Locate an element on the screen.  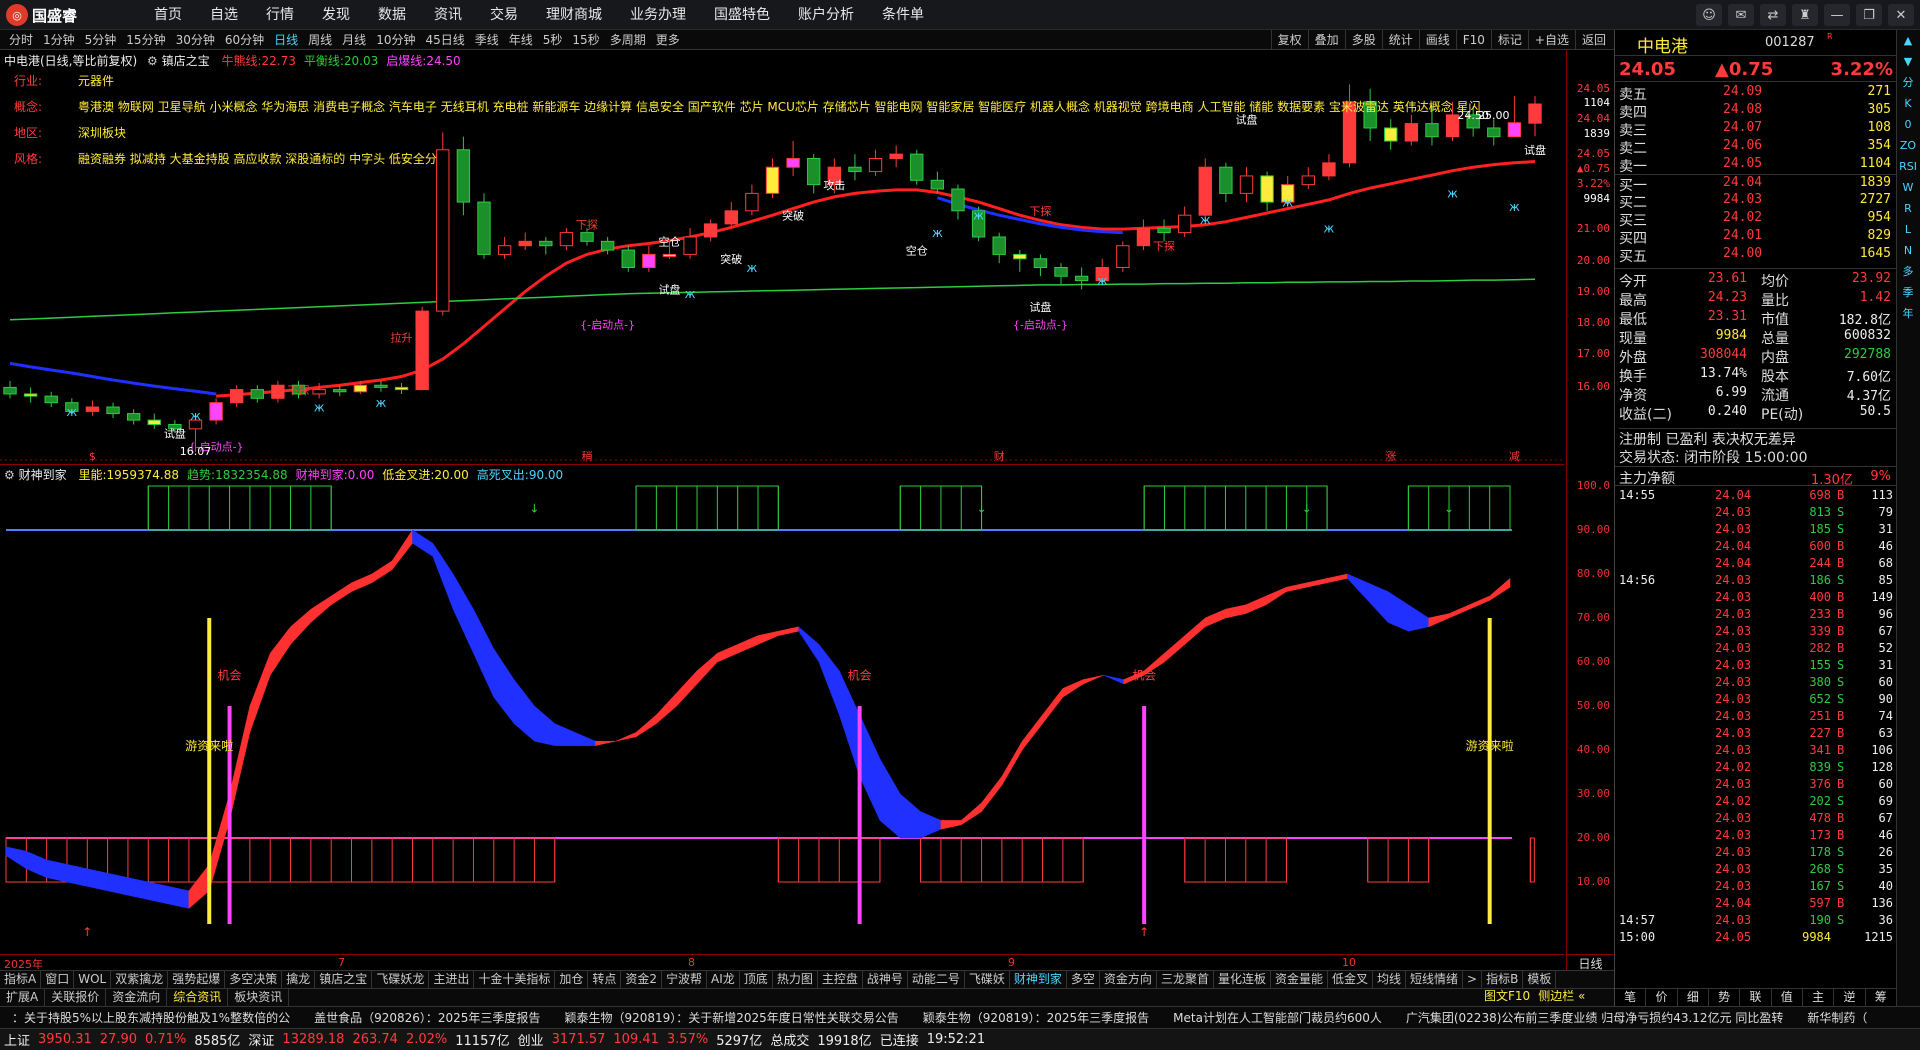
f10-link: 图文F10 is located at coordinates (1507, 997).